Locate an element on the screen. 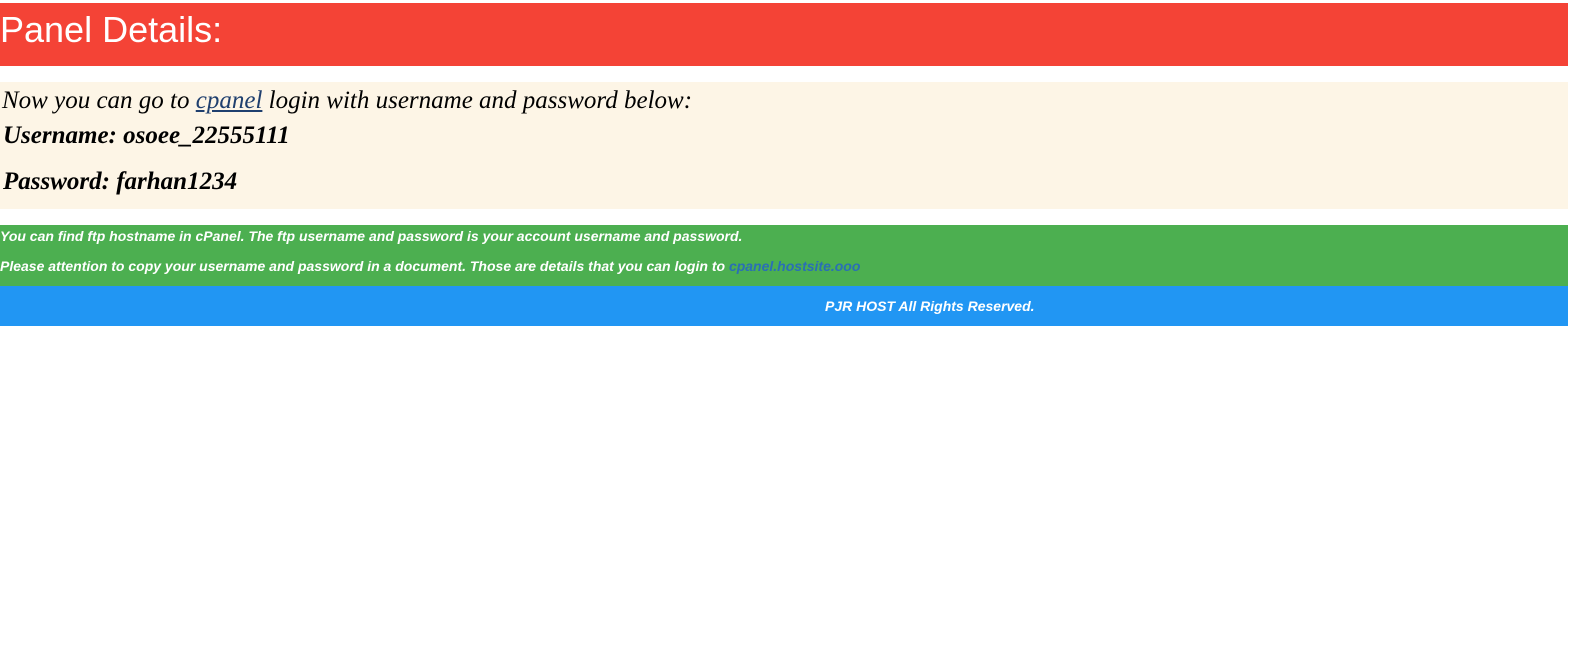  copyright-text: PJR HOST All Rights Reserved. is located at coordinates (930, 306).